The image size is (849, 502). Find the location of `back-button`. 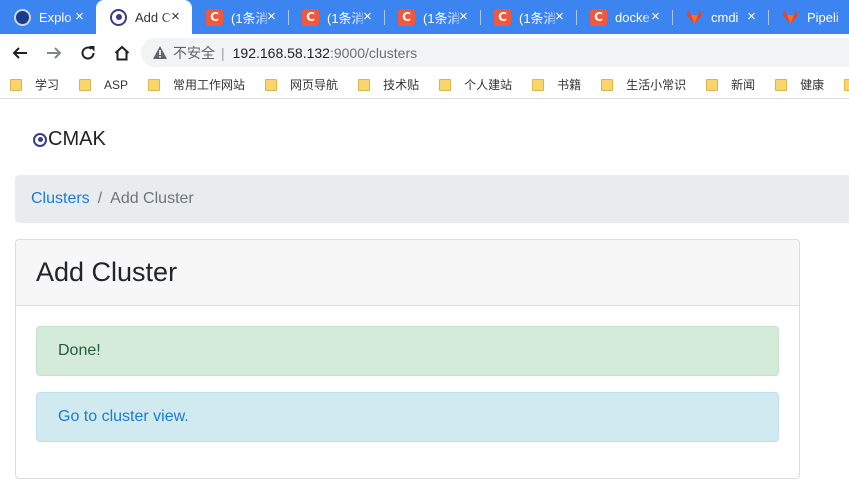

back-button is located at coordinates (20, 53).